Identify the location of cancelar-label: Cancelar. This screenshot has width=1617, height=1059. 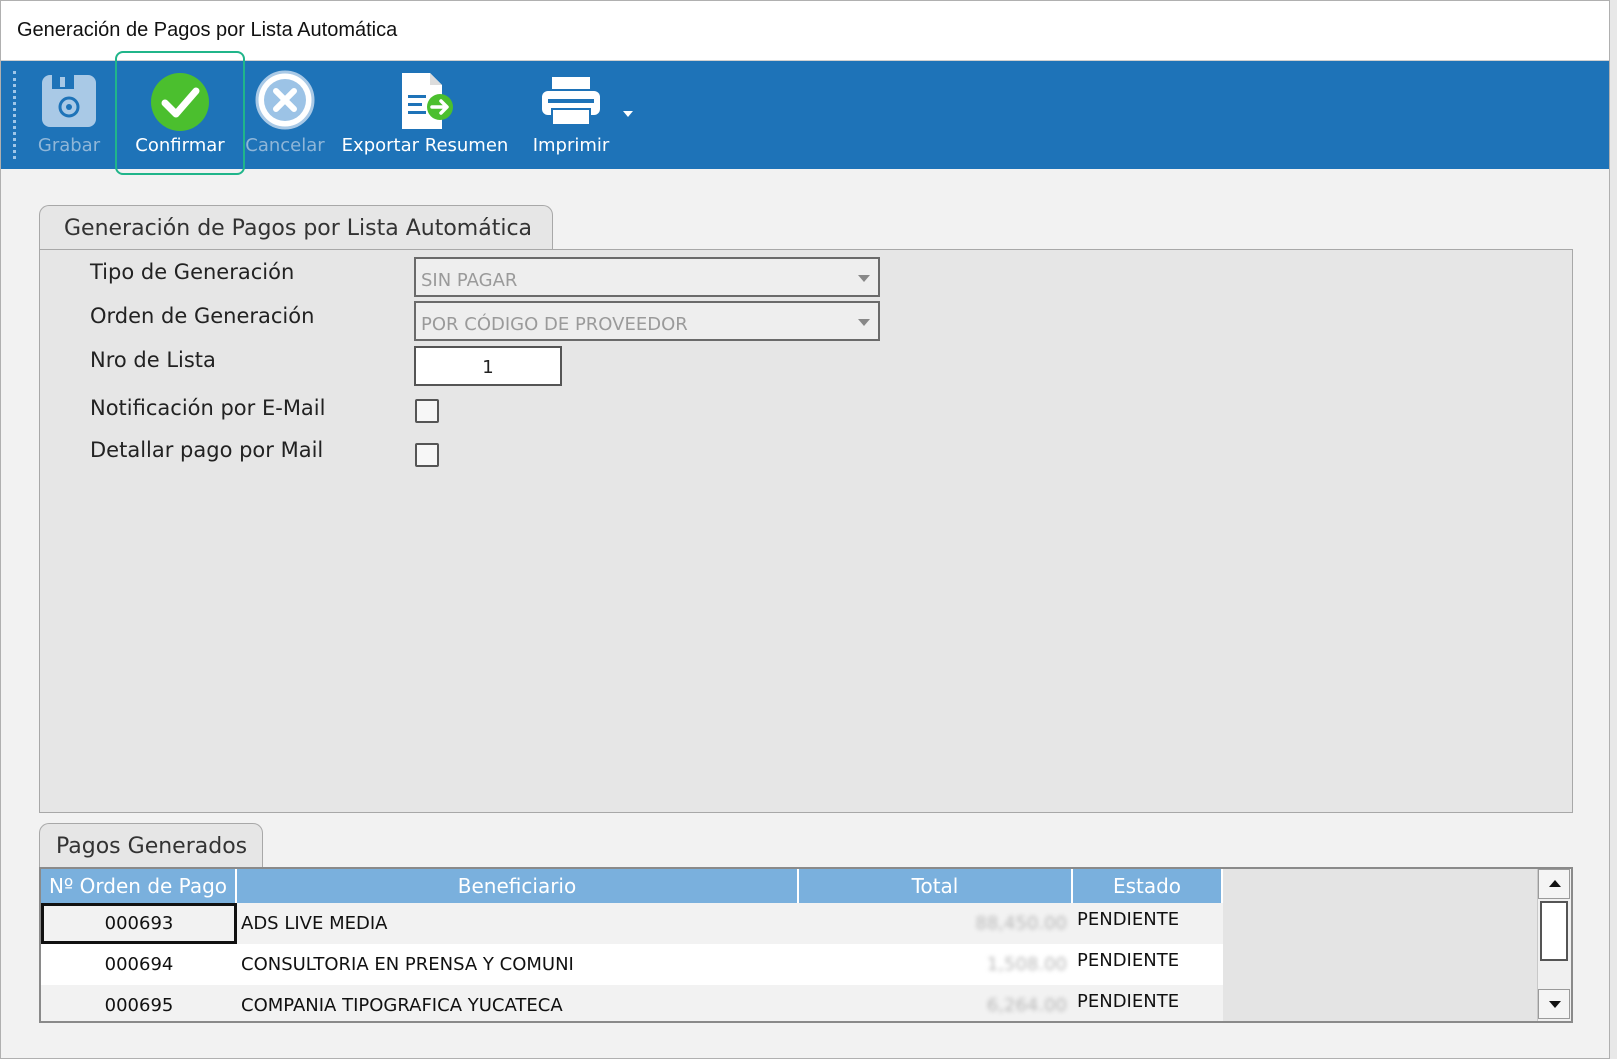
(285, 145).